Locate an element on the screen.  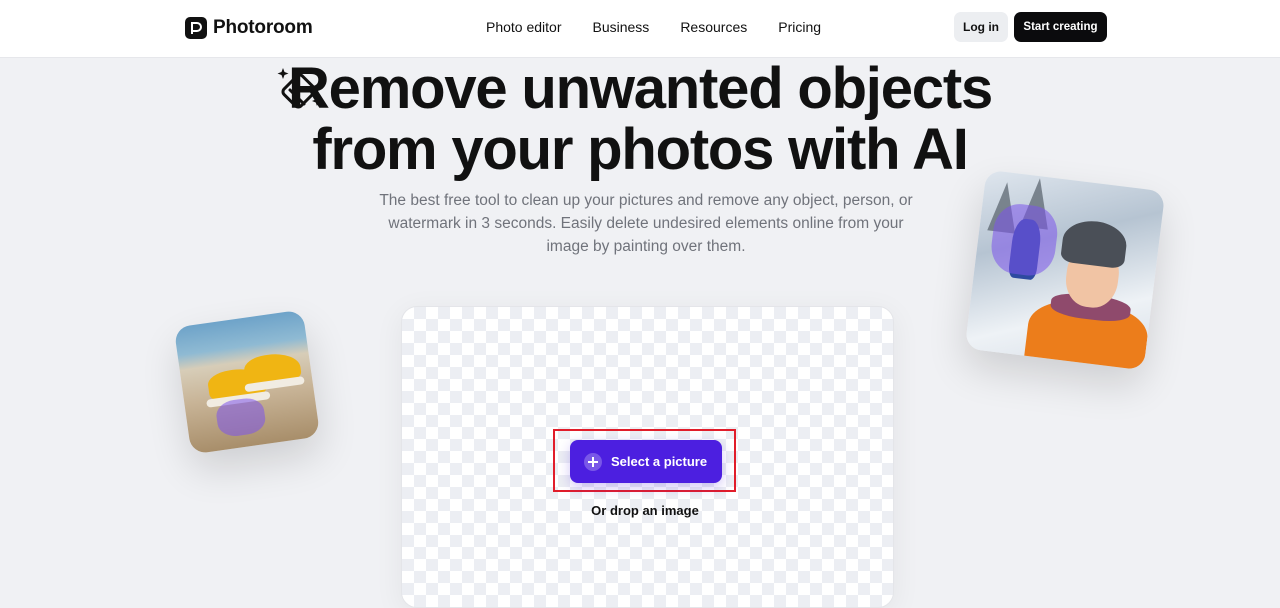
brand-logo-link: Photoroom is located at coordinates (249, 28).